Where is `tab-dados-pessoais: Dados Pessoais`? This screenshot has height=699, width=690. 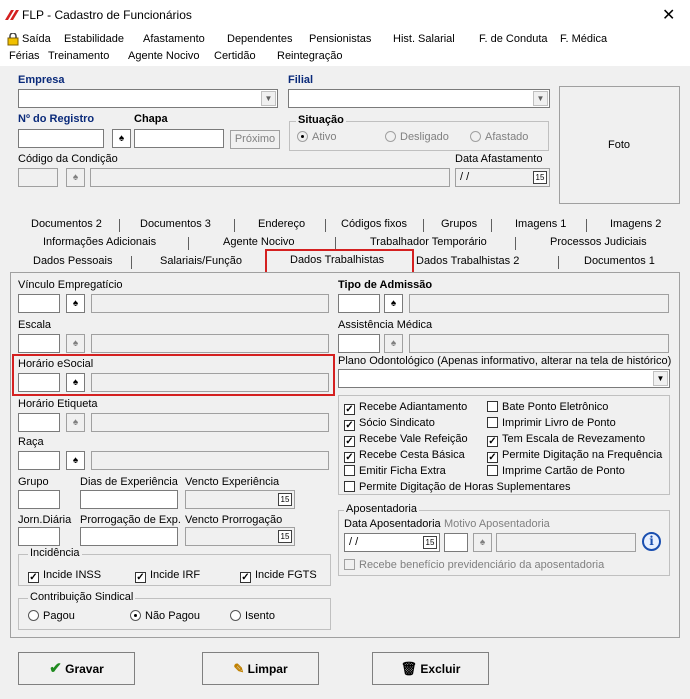
tab-dados-pessoais: Dados Pessoais is located at coordinates (73, 261).